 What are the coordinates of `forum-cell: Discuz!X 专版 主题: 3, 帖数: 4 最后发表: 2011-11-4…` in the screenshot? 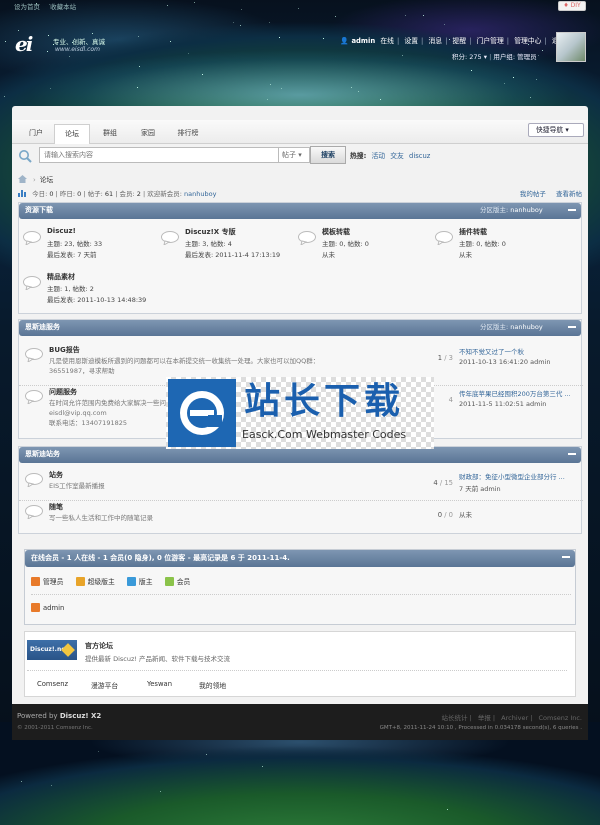 It's located at (228, 247).